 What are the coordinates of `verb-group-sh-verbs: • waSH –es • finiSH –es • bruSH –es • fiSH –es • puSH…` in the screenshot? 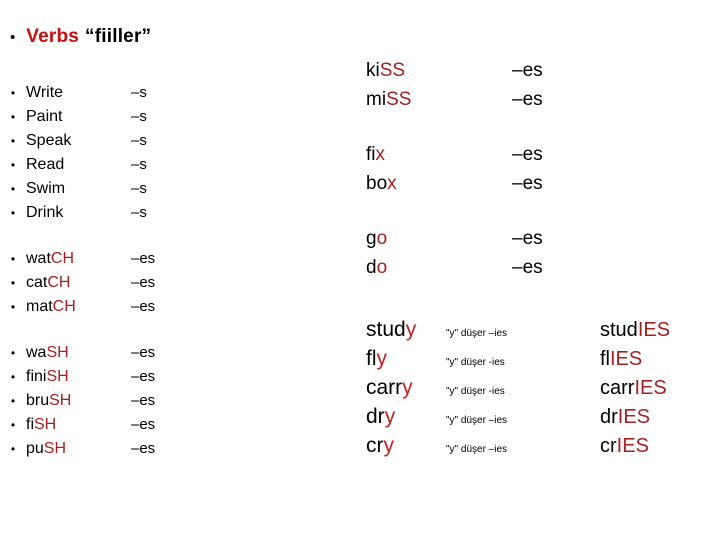 It's located at (170, 404).